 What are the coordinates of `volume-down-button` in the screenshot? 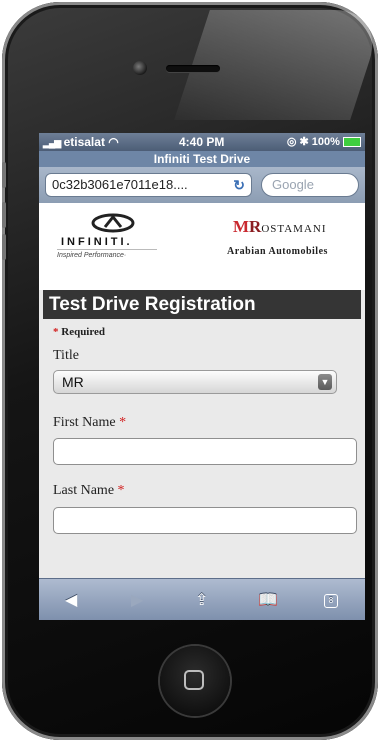 It's located at (4, 247).